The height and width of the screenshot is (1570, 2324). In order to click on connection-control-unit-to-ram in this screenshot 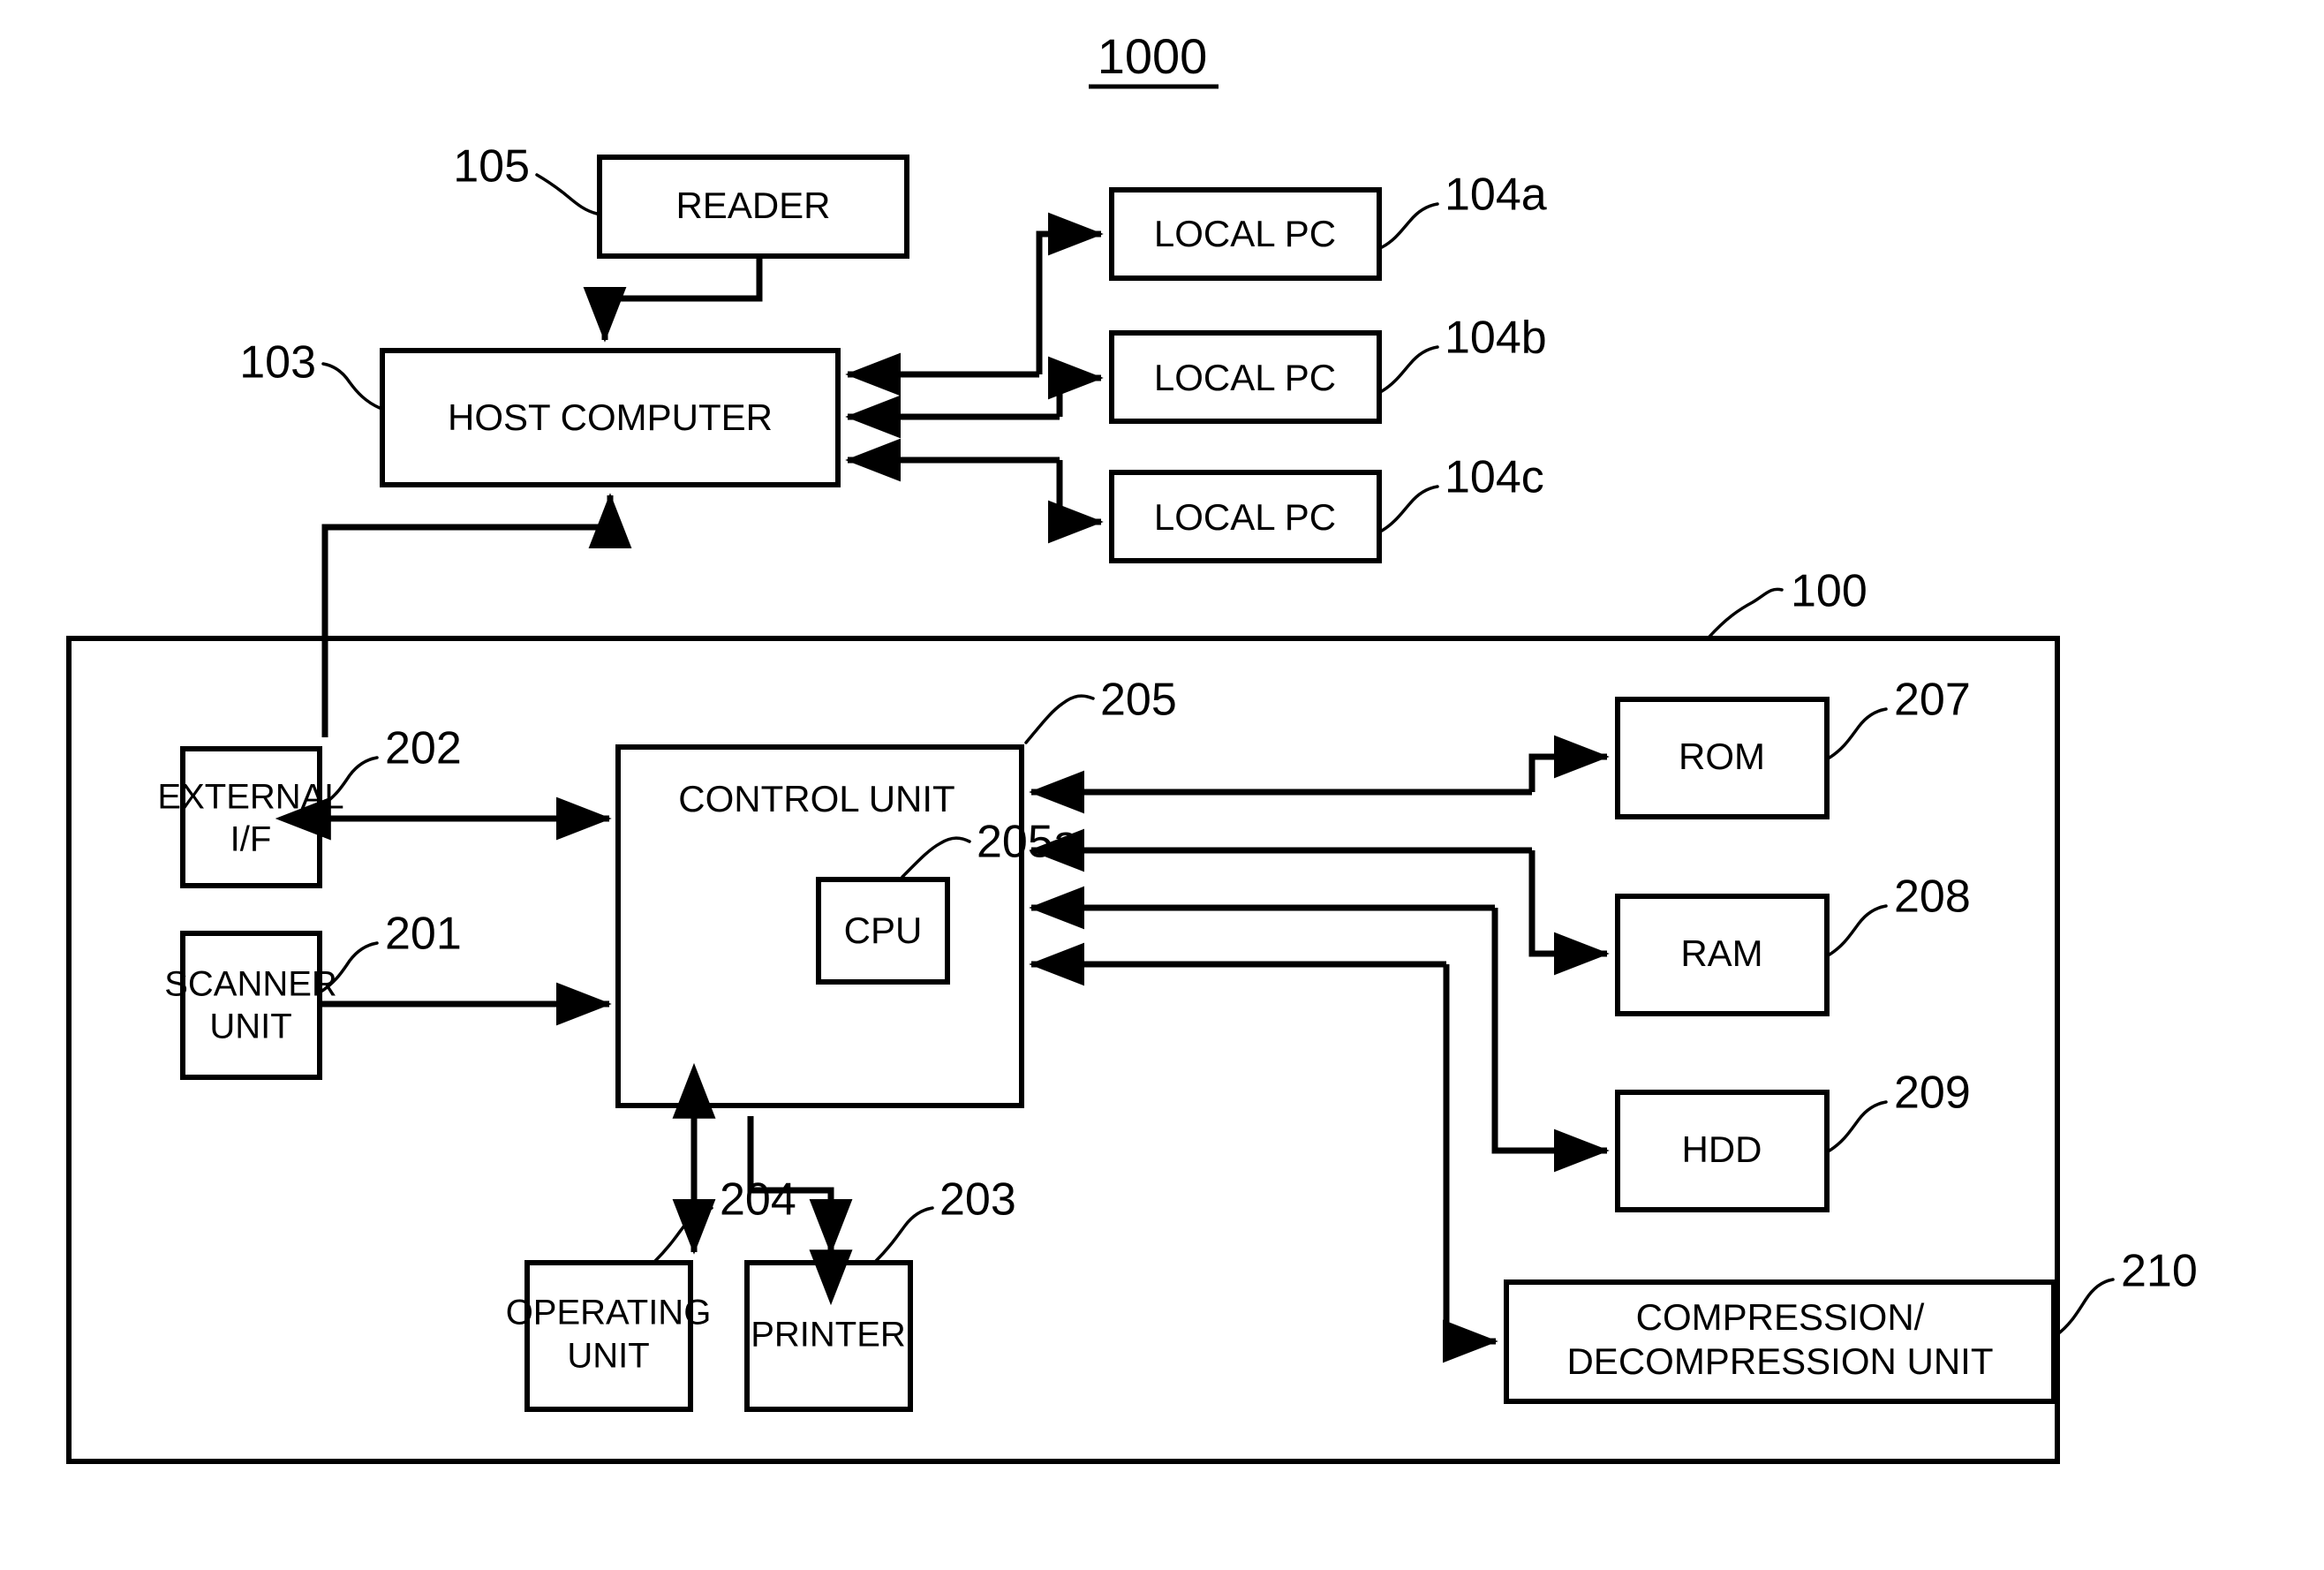, I will do `click(1569, 913)`.